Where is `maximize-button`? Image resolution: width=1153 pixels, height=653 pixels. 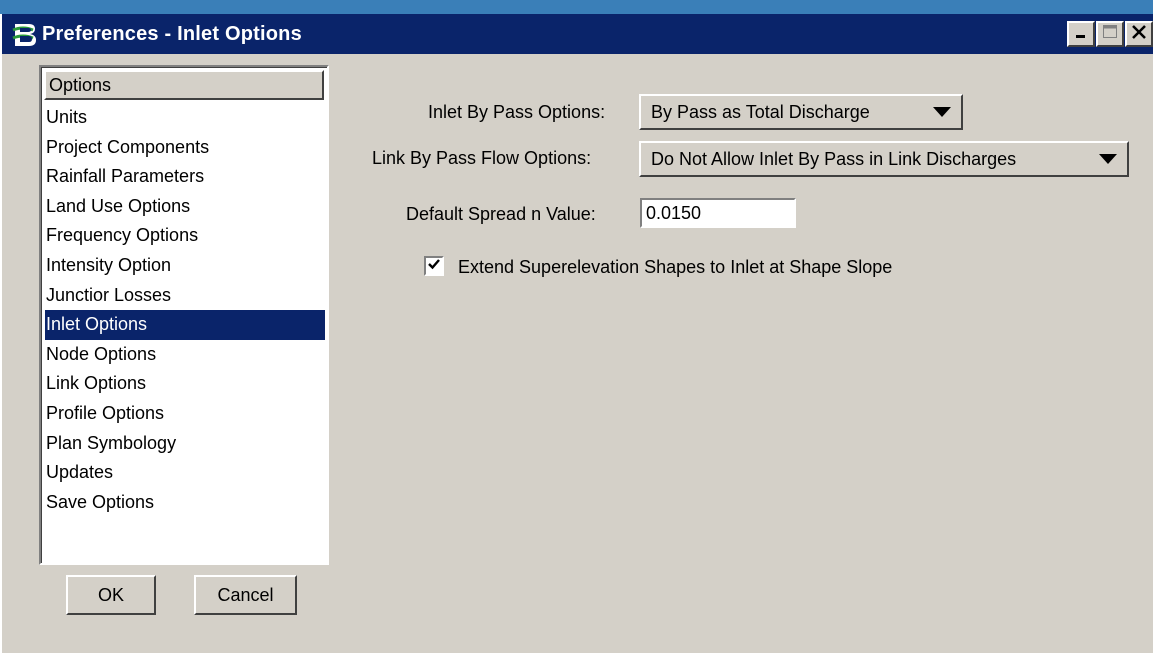 maximize-button is located at coordinates (1110, 34).